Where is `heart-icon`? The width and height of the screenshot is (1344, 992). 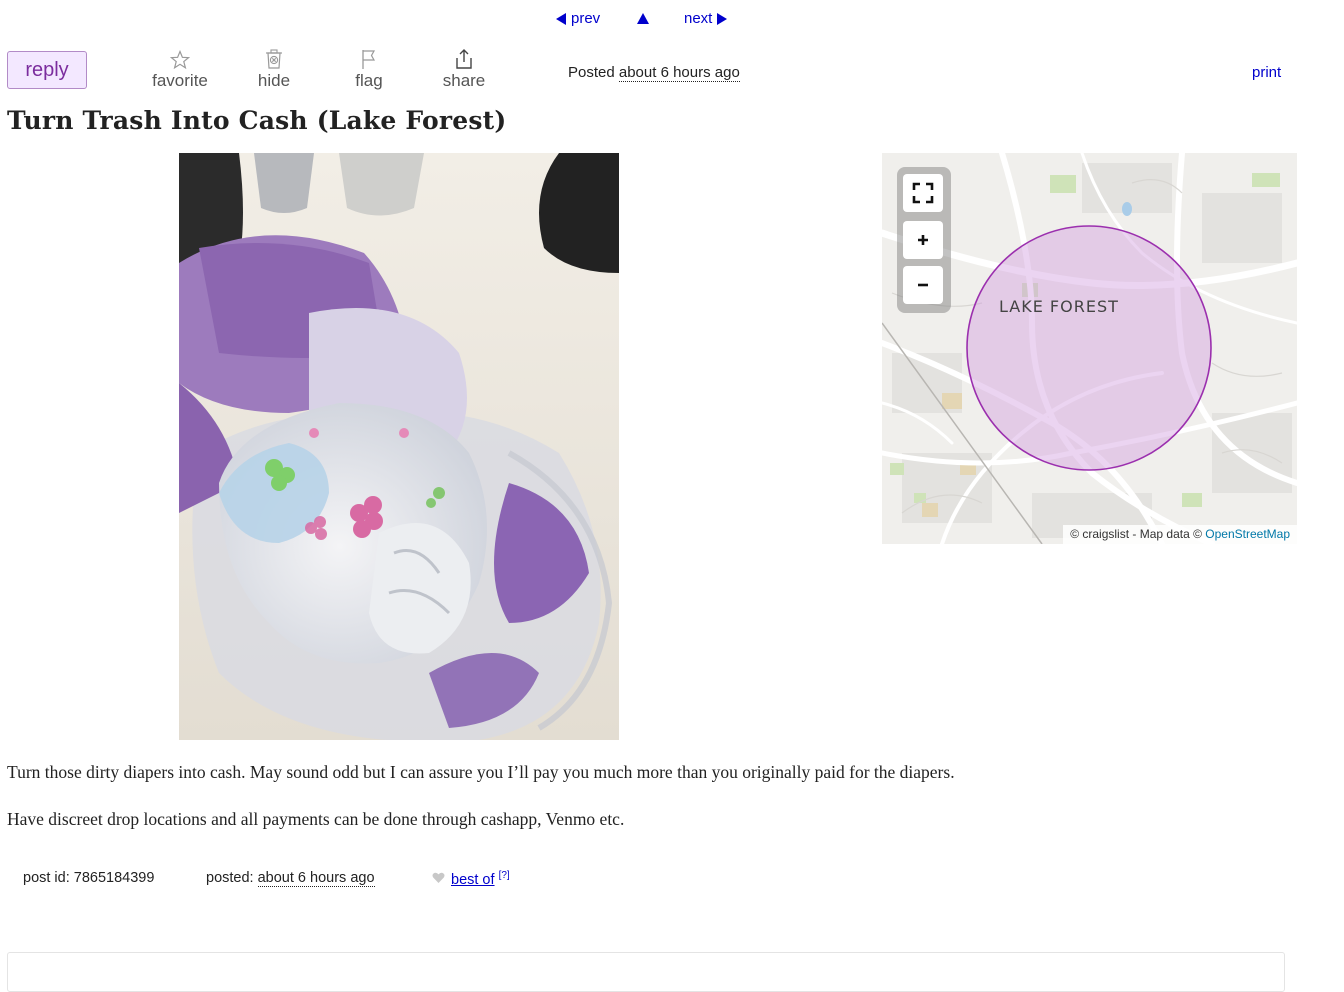
heart-icon is located at coordinates (438, 880).